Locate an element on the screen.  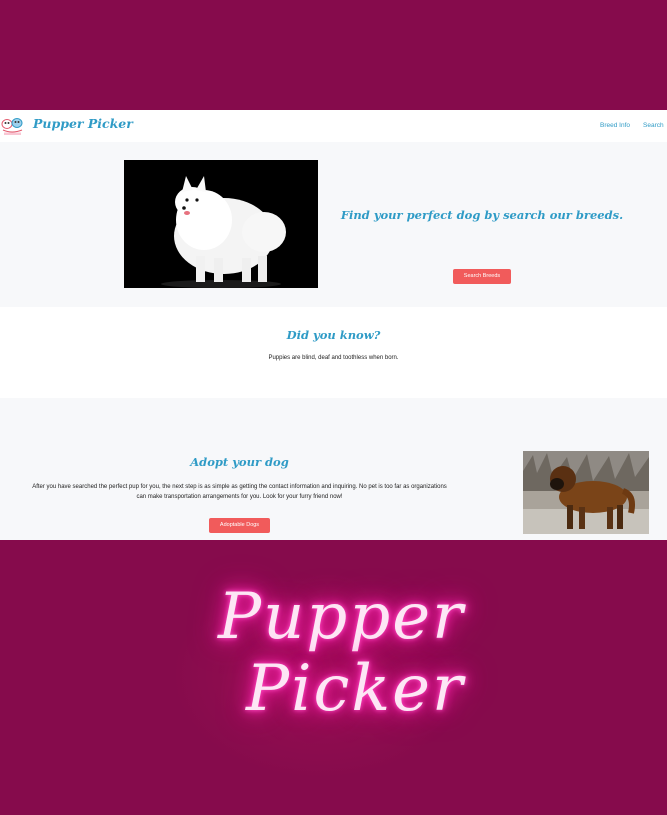
brand-link: Pupper Picker is located at coordinates (83, 123).